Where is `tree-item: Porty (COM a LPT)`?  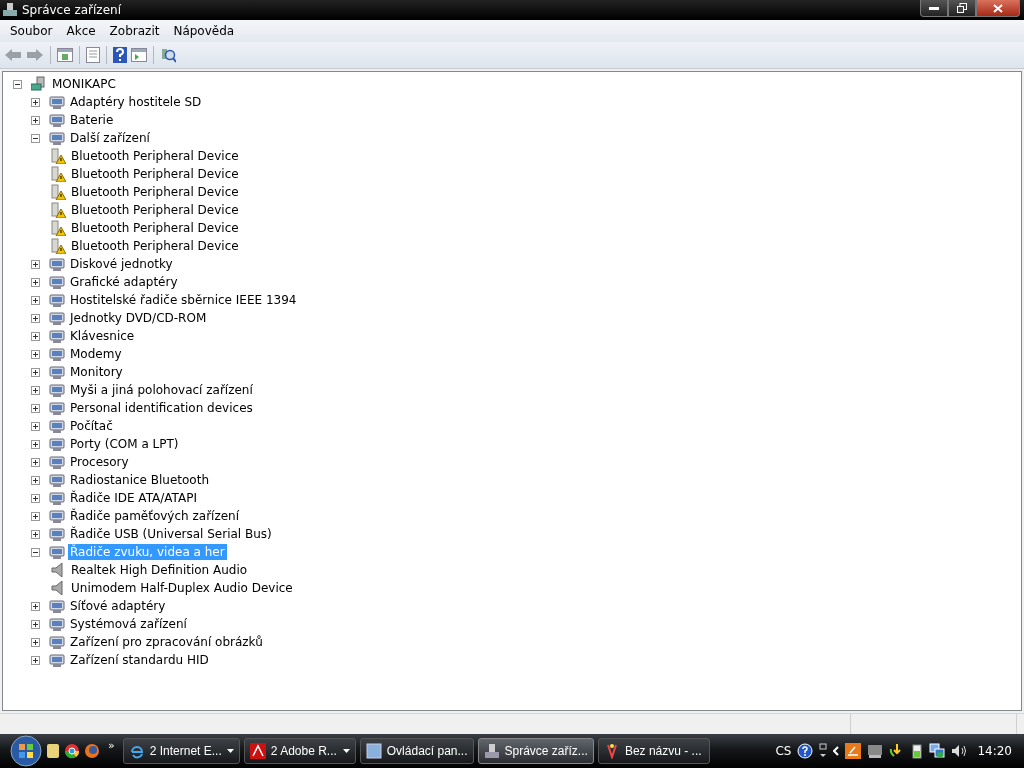
tree-item: Porty (COM a LPT) is located at coordinates (124, 444).